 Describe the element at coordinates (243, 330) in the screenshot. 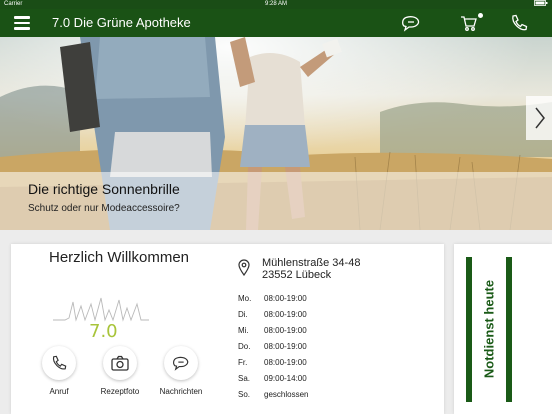

I see `hours-day: Mi.` at that location.